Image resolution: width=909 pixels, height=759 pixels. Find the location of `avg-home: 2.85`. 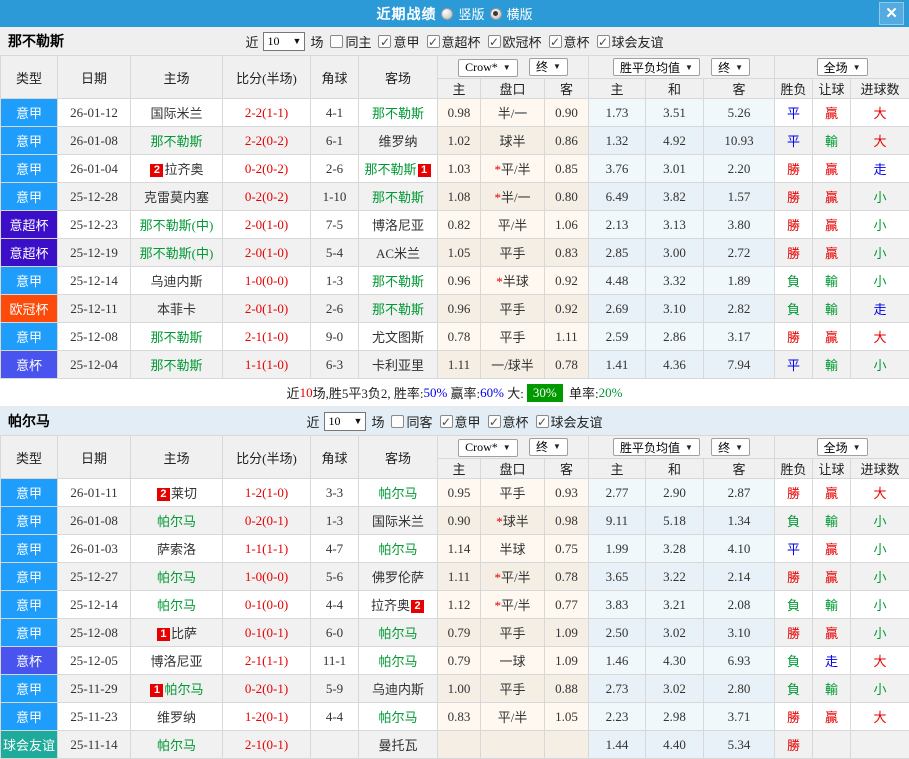

avg-home: 2.85 is located at coordinates (617, 253).